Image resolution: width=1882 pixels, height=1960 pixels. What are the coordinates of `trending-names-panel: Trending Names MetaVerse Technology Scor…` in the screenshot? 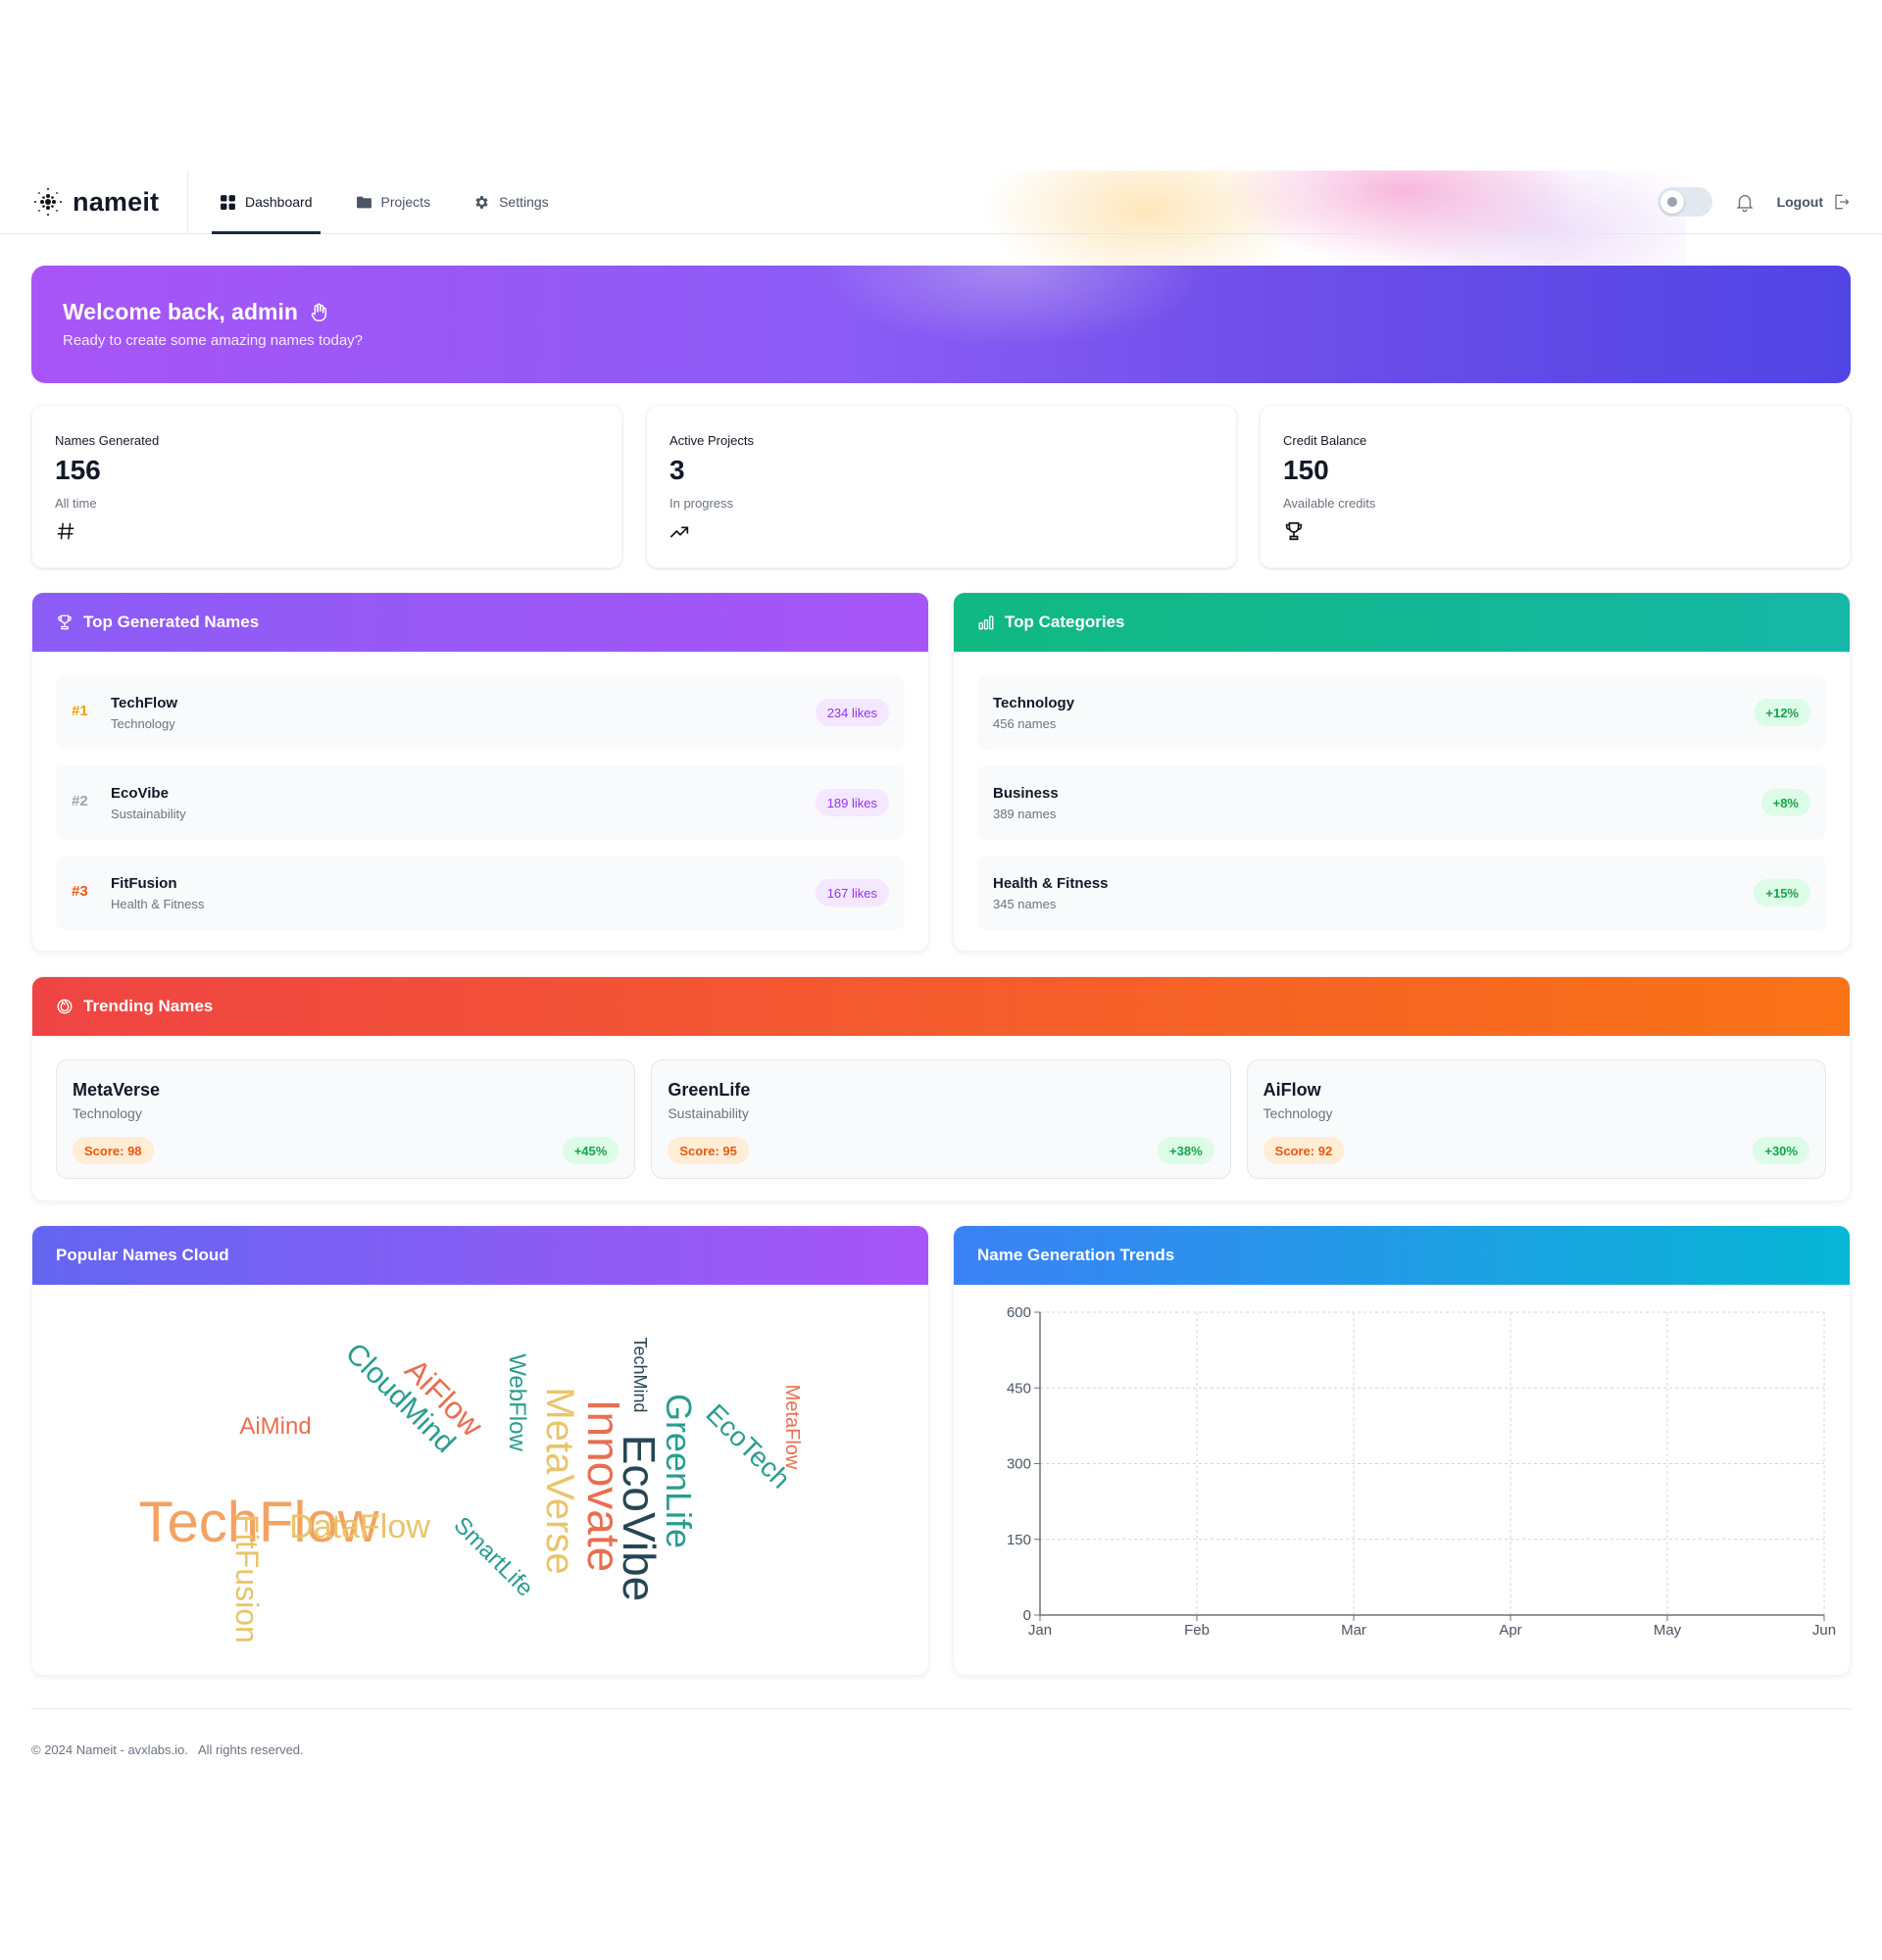 It's located at (941, 1088).